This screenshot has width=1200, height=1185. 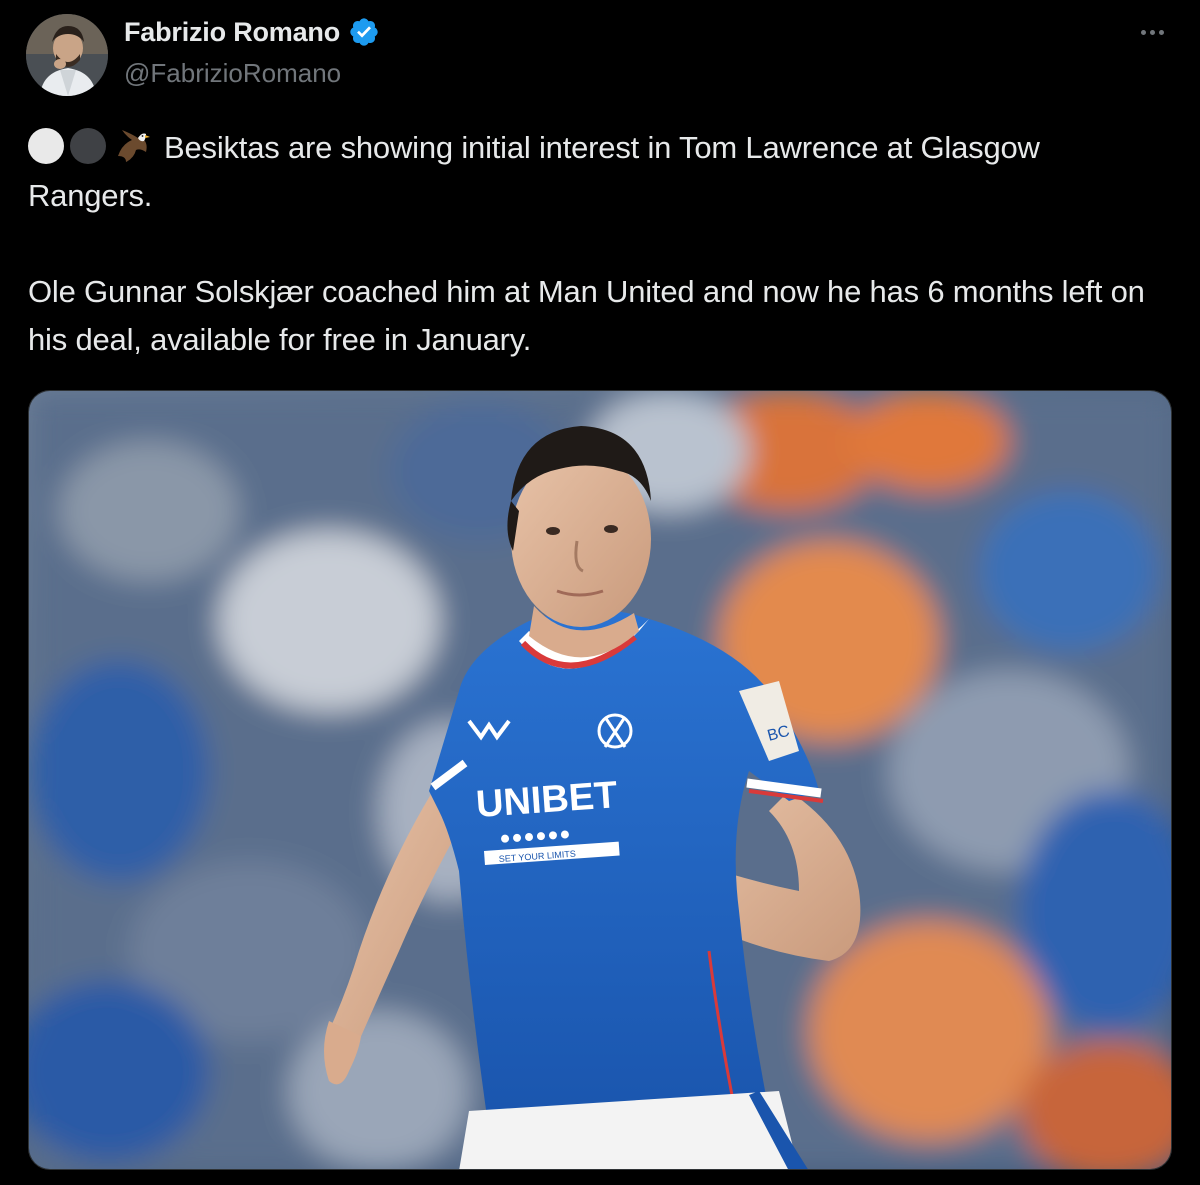 What do you see at coordinates (88, 146) in the screenshot?
I see `black-circle-emoji-icon` at bounding box center [88, 146].